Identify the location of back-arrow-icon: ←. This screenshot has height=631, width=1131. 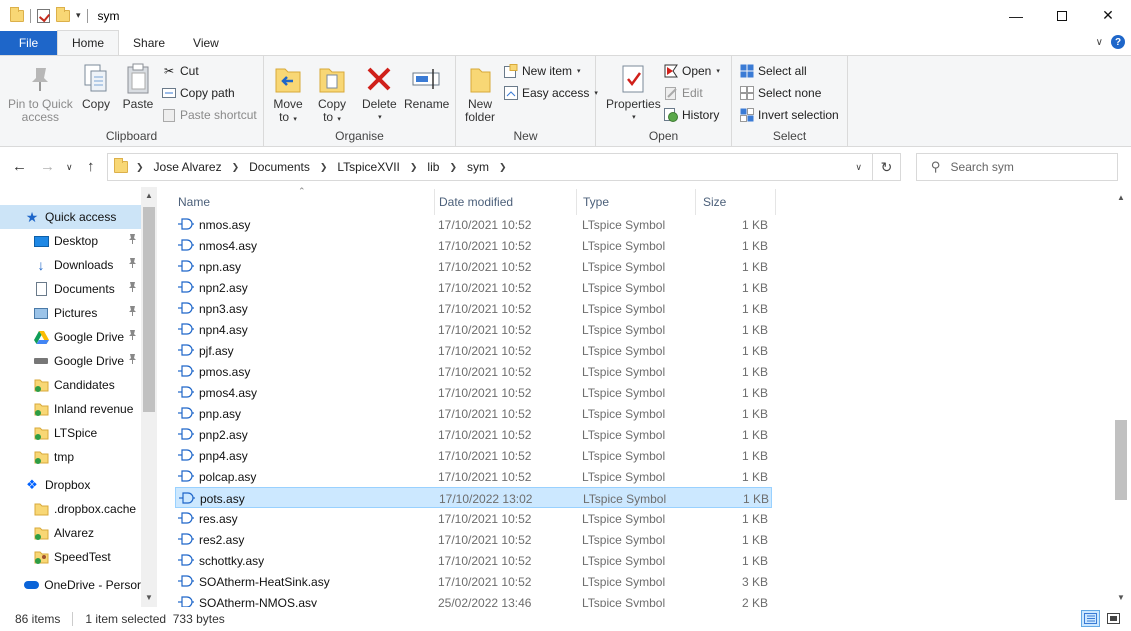
(19, 166).